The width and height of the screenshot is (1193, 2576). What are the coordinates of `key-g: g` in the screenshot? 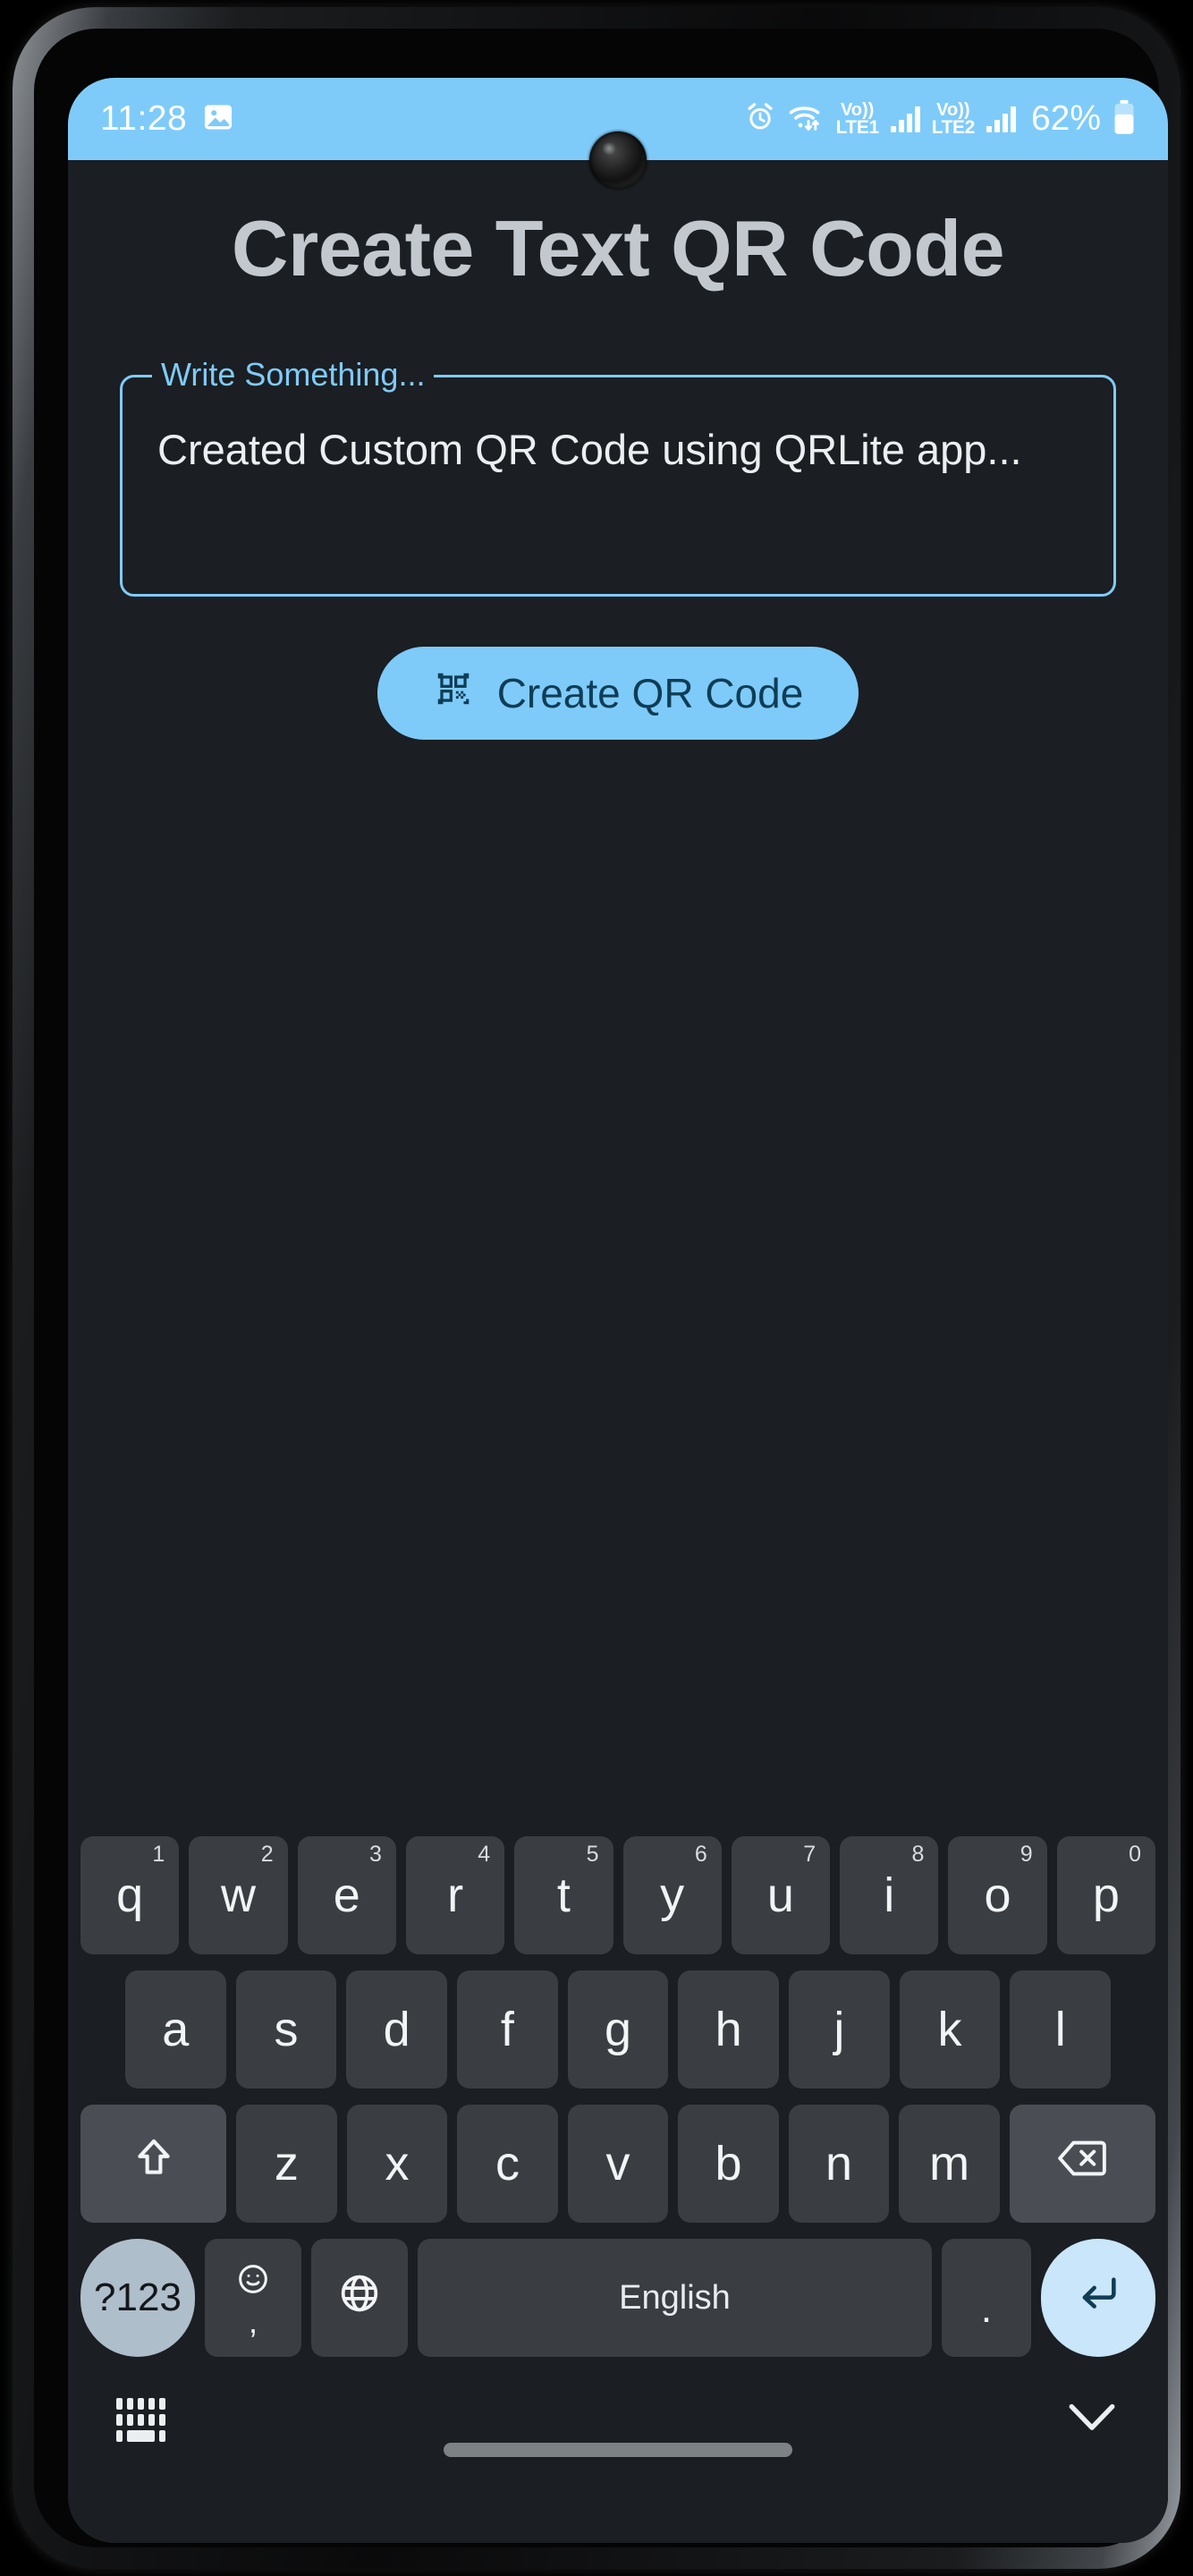 It's located at (618, 2029).